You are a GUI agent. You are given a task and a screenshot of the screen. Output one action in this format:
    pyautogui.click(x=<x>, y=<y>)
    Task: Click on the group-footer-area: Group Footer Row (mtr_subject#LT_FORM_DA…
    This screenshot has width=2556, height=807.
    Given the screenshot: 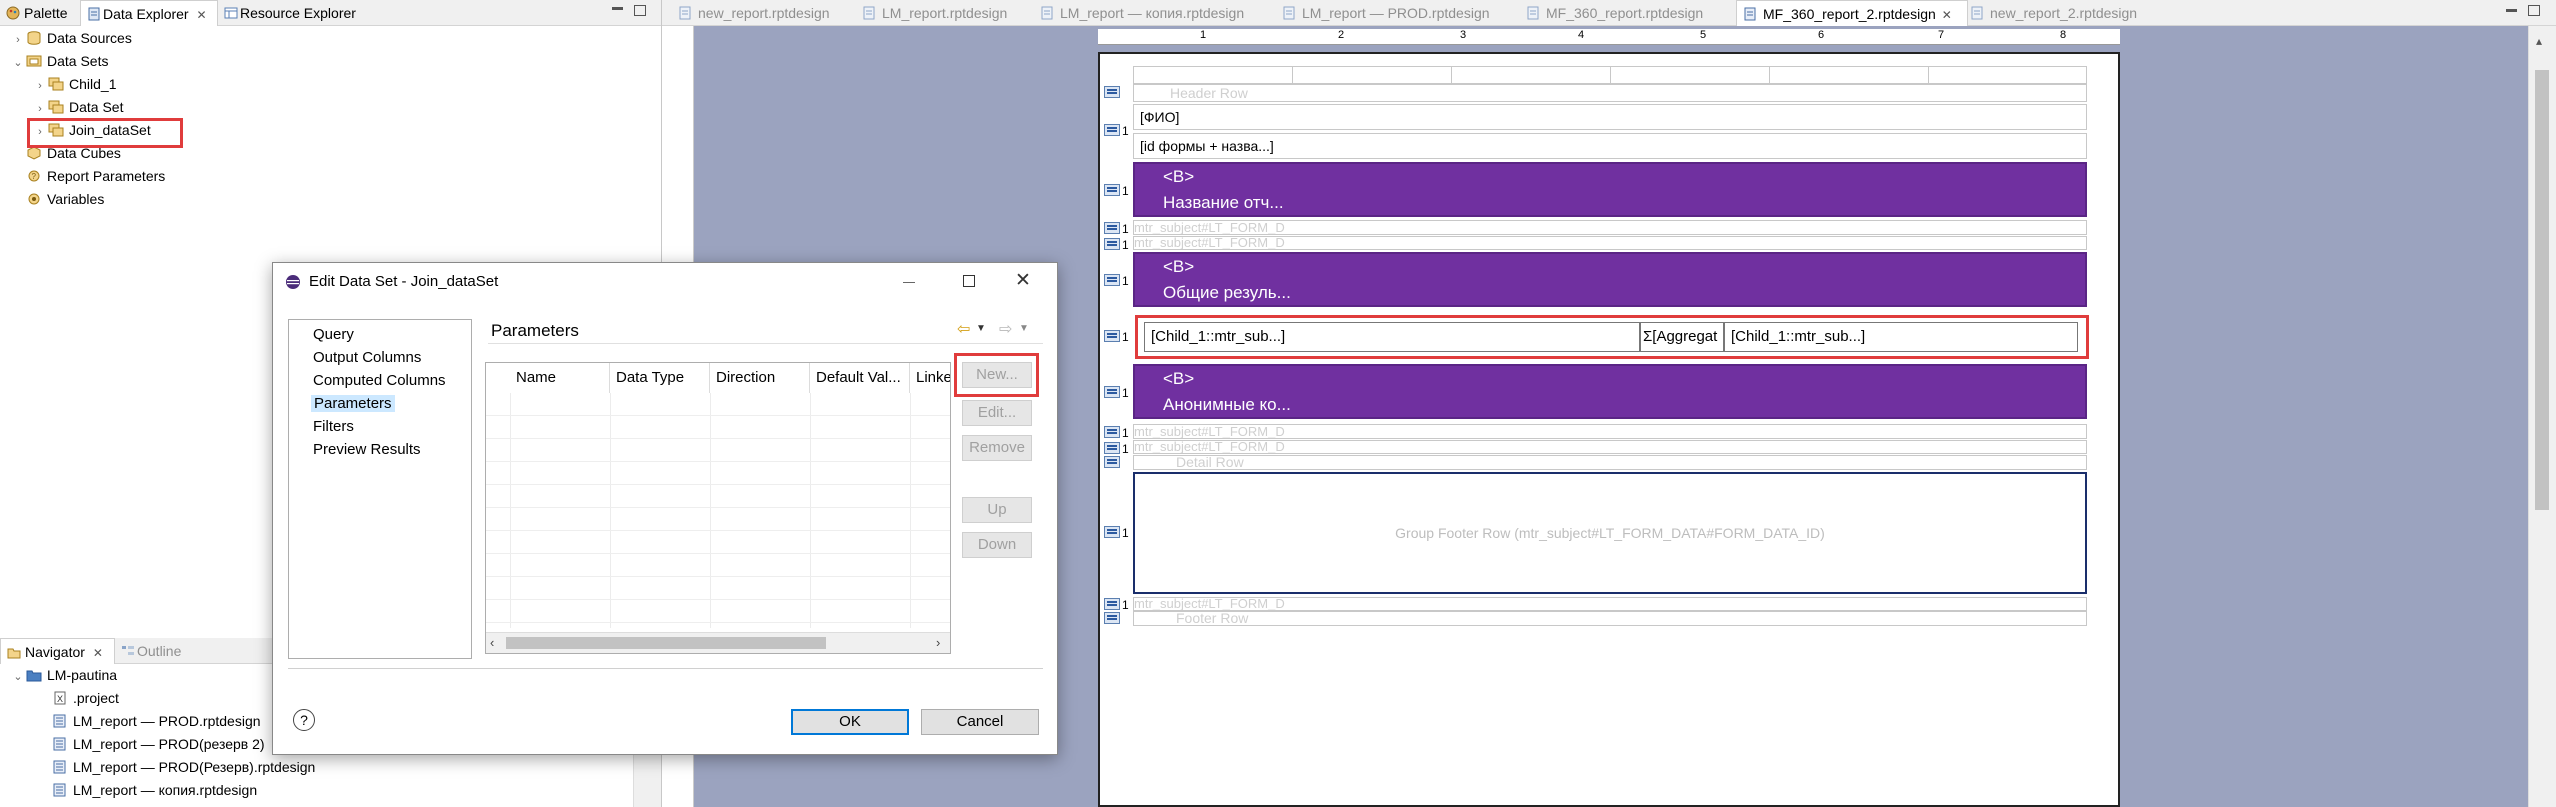 What is the action you would take?
    pyautogui.click(x=1610, y=533)
    